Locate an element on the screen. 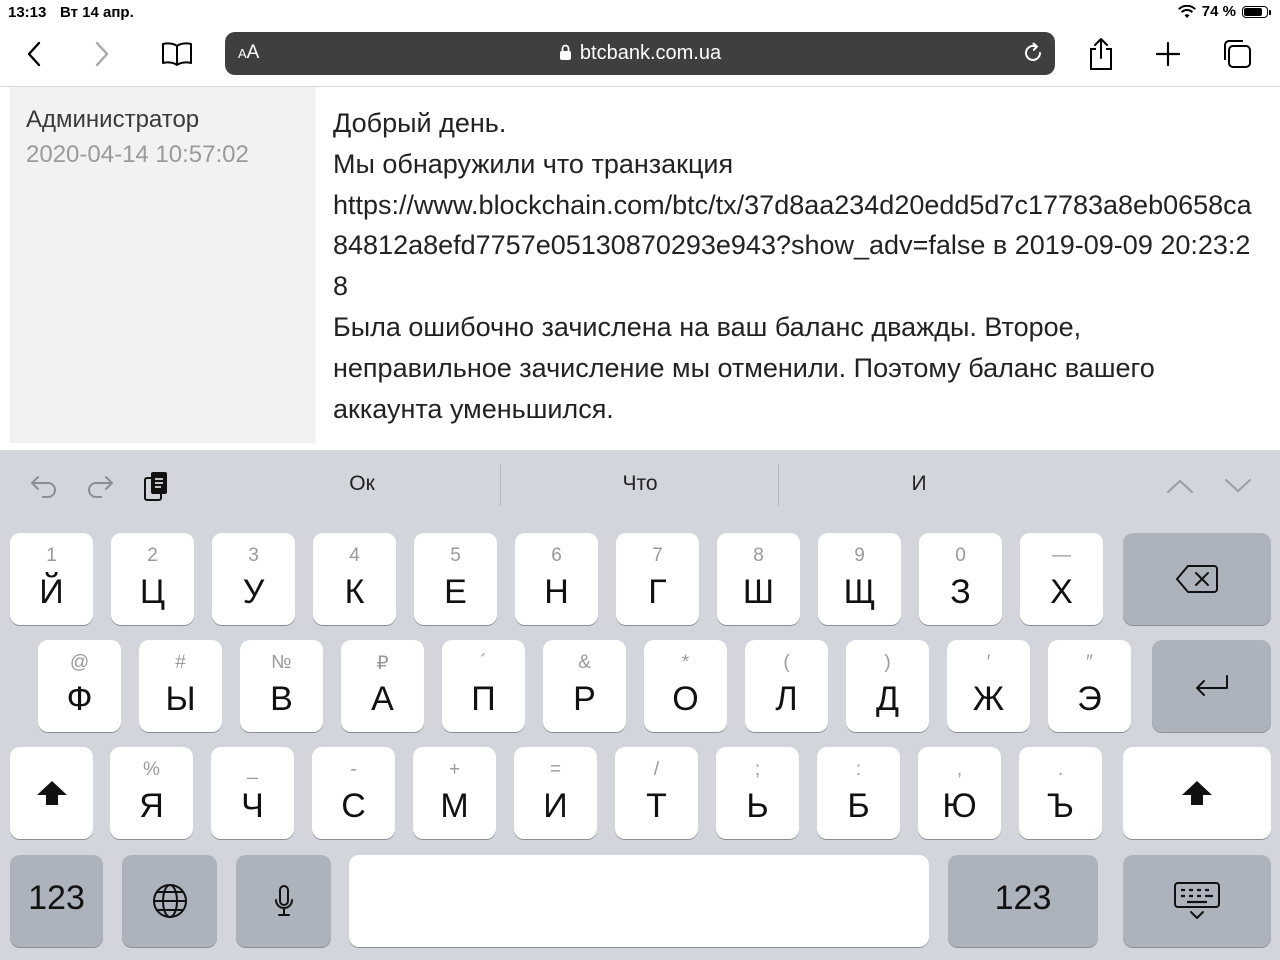 The width and height of the screenshot is (1280, 960). battery-cap is located at coordinates (1270, 12).